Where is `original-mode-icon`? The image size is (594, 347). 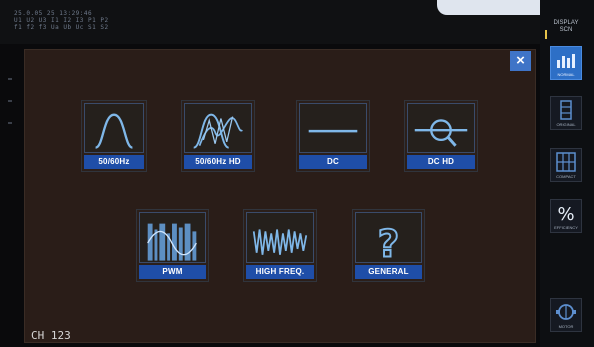
original-mode-icon is located at coordinates (566, 110).